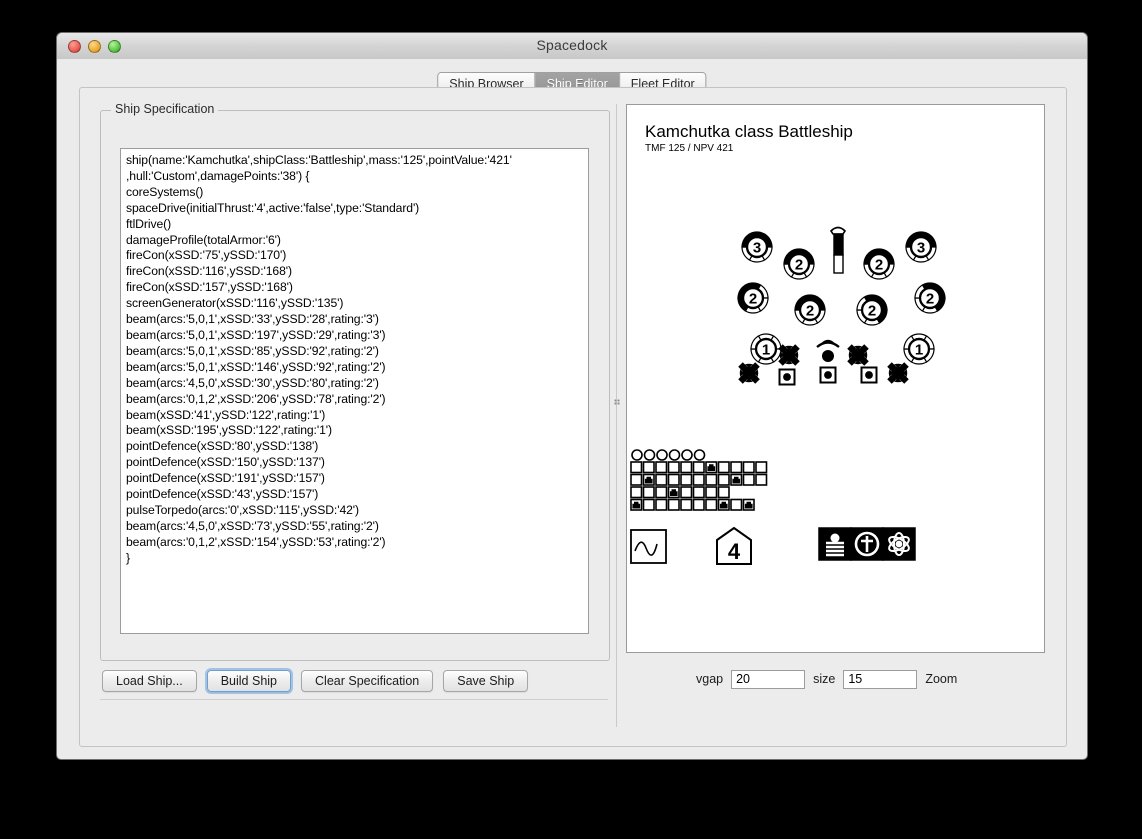 The image size is (1142, 839). What do you see at coordinates (710, 679) in the screenshot?
I see `vgap-label: vgap` at bounding box center [710, 679].